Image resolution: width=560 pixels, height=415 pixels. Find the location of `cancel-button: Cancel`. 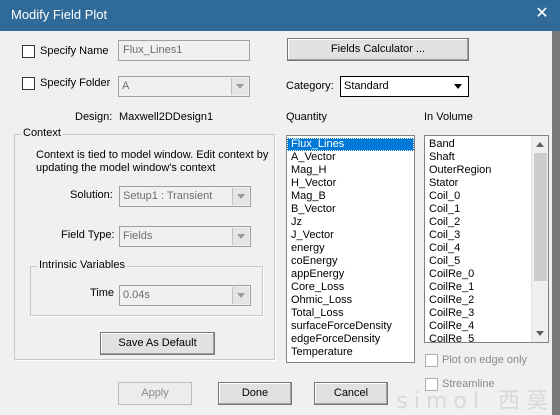

cancel-button: Cancel is located at coordinates (351, 393).